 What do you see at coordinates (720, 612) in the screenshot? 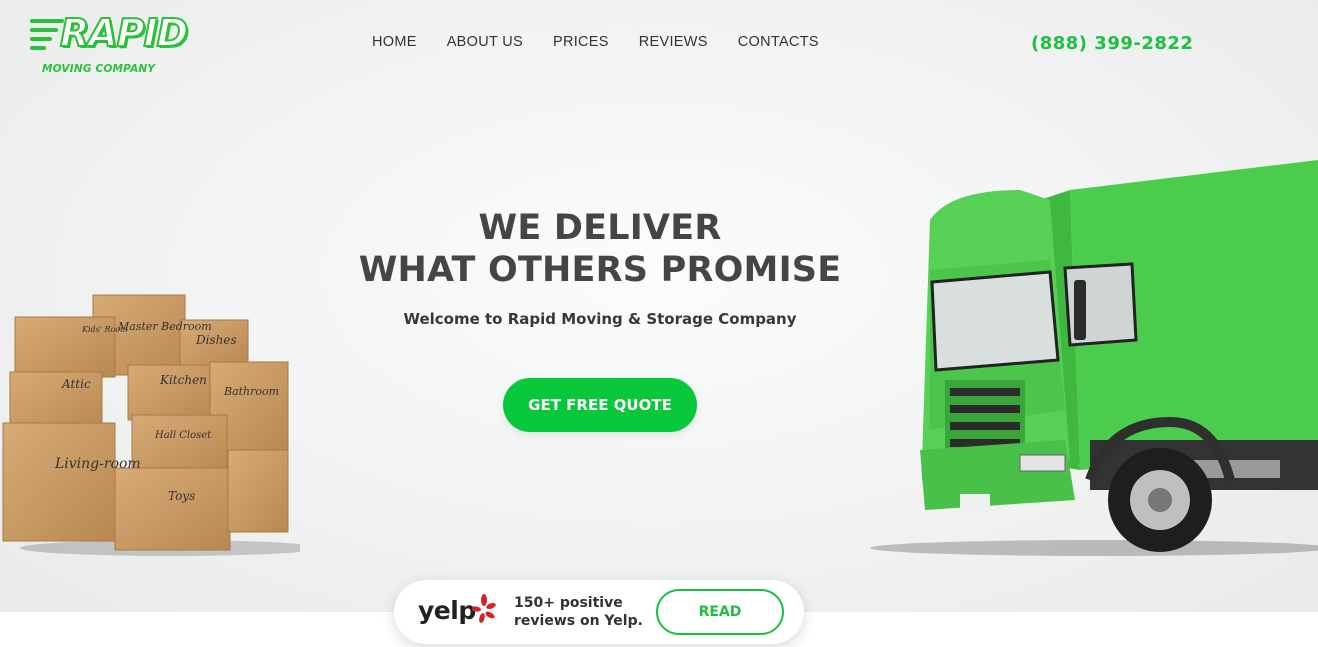
I see `read-reviews-button: READ` at bounding box center [720, 612].